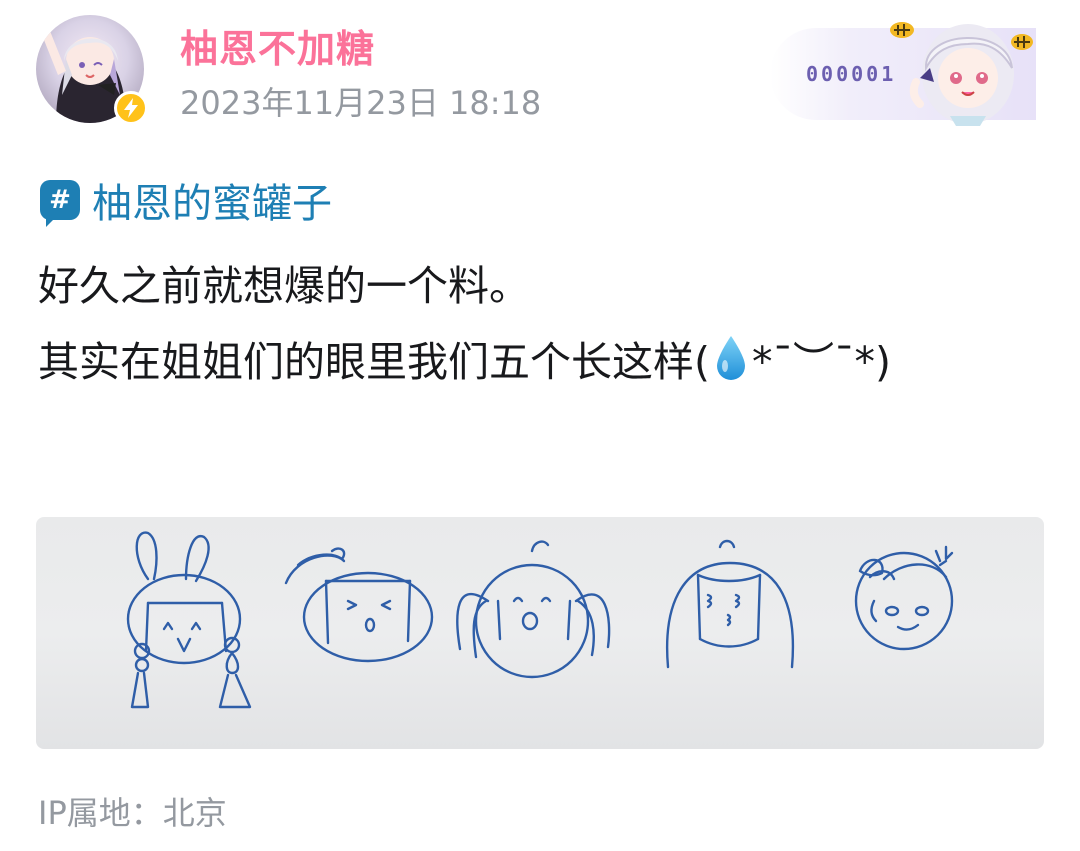 This screenshot has width=1080, height=851. I want to click on author-name: 柚恩不加糖, so click(277, 45).